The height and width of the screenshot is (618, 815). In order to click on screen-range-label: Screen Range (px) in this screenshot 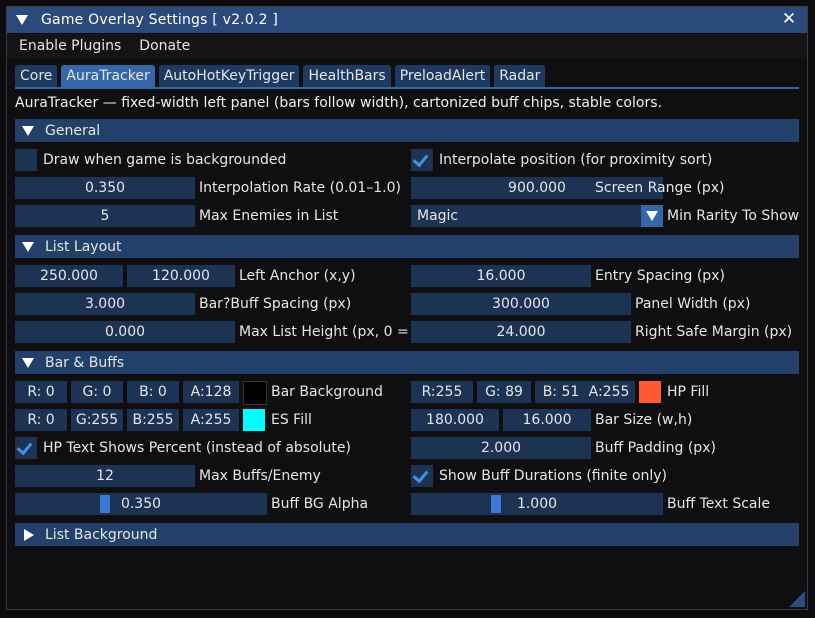, I will do `click(660, 188)`.